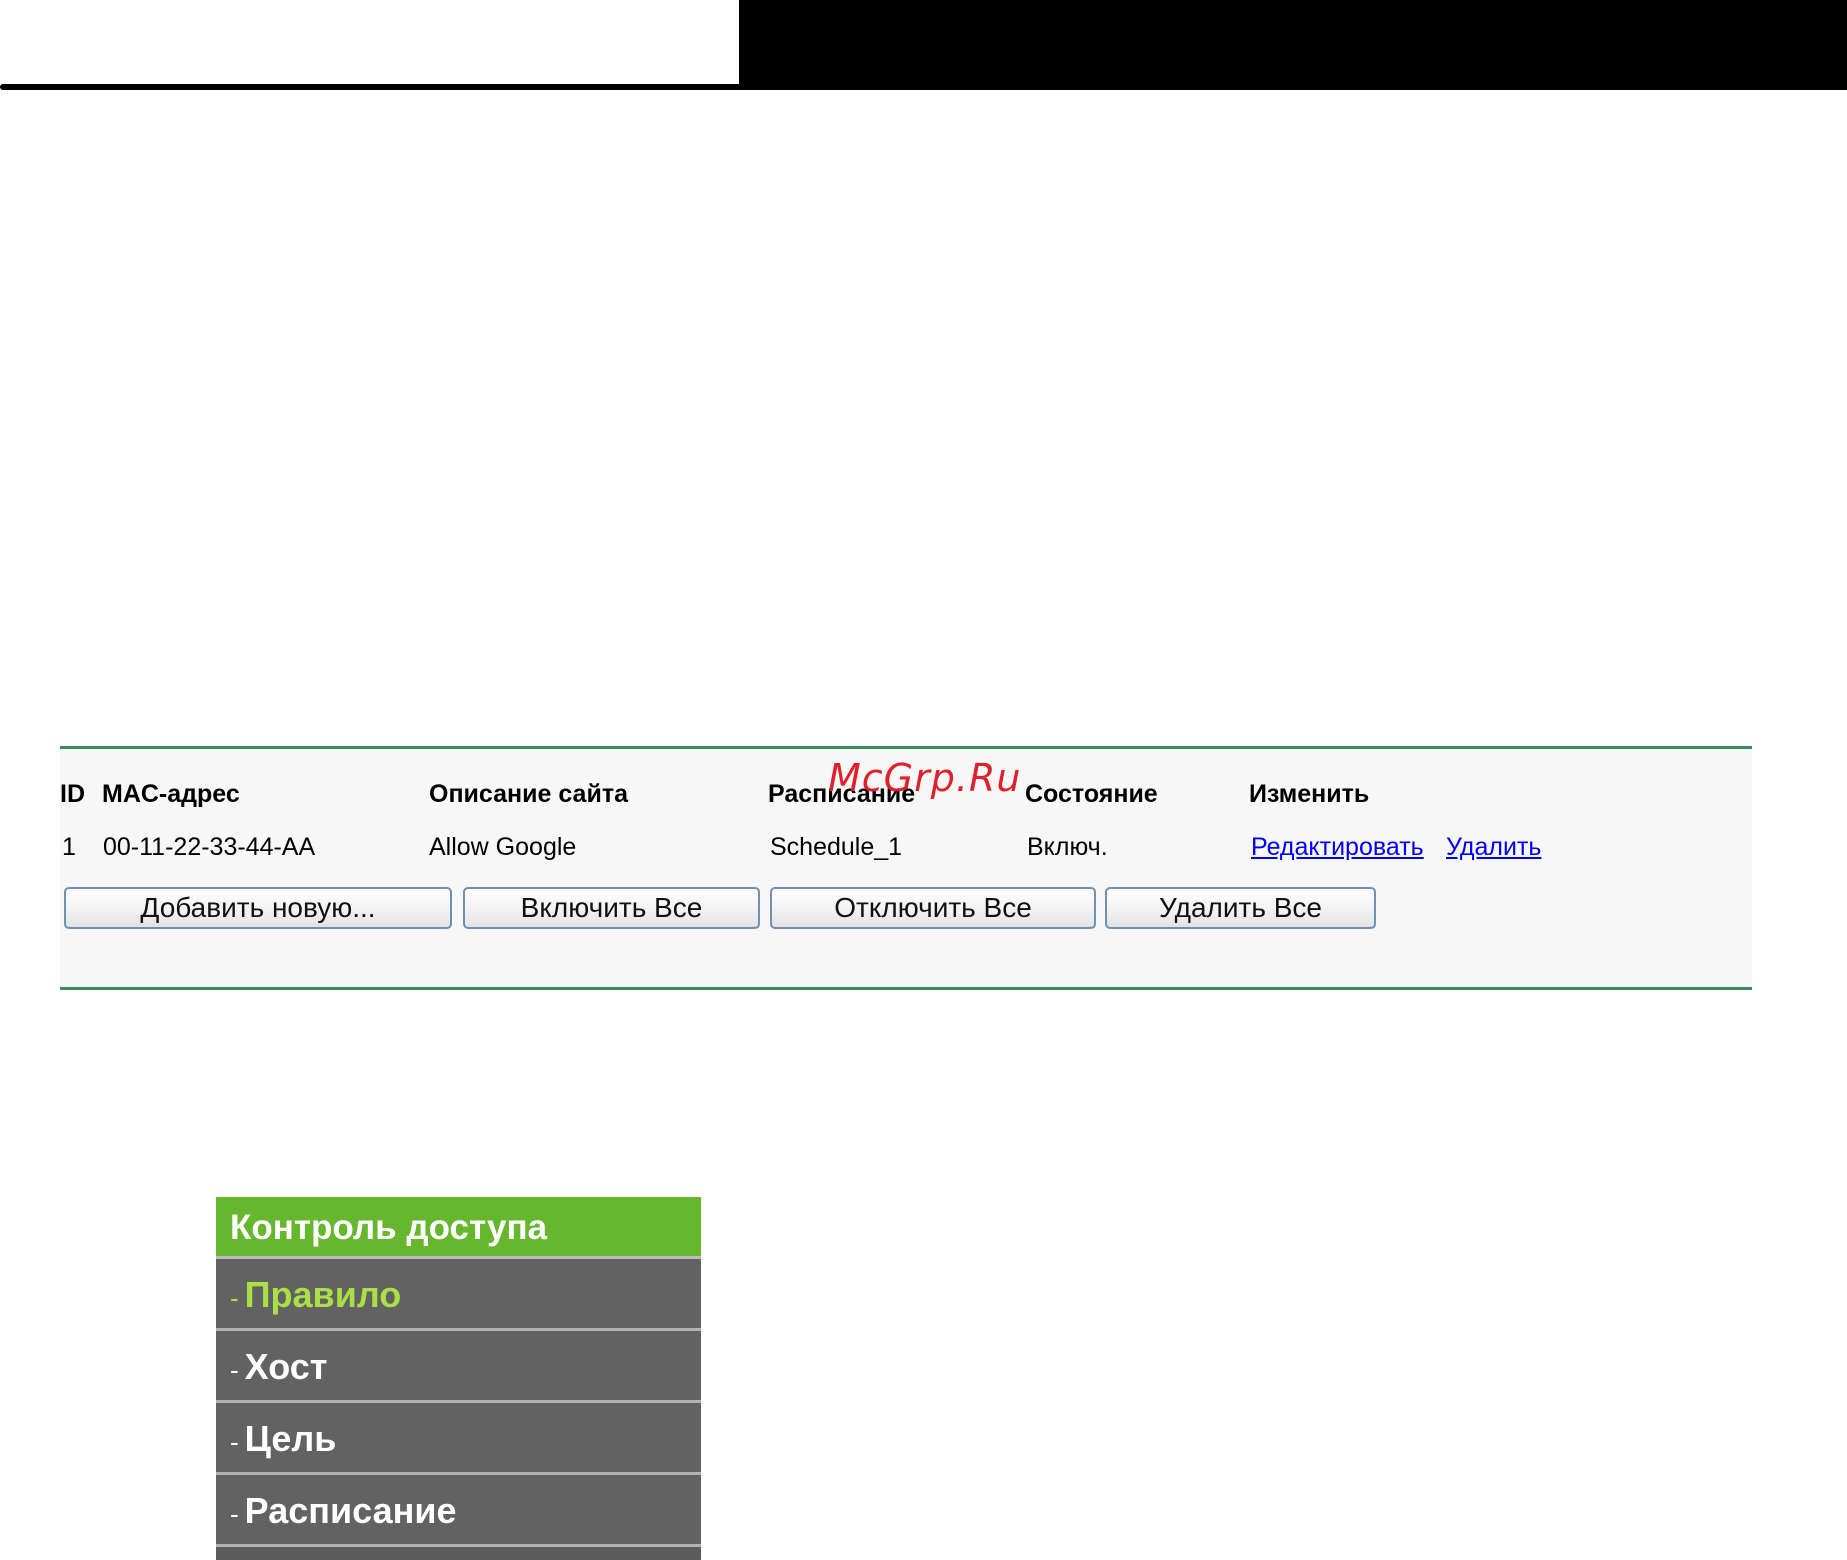  Describe the element at coordinates (458, 1439) in the screenshot. I see `menu-item-target: - Цель` at that location.